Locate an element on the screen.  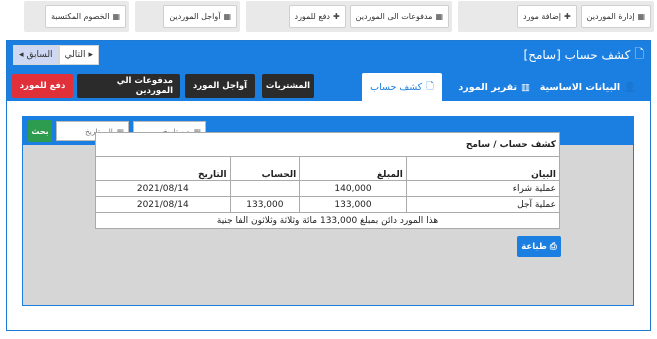
row-amount: 133,000 is located at coordinates (353, 204).